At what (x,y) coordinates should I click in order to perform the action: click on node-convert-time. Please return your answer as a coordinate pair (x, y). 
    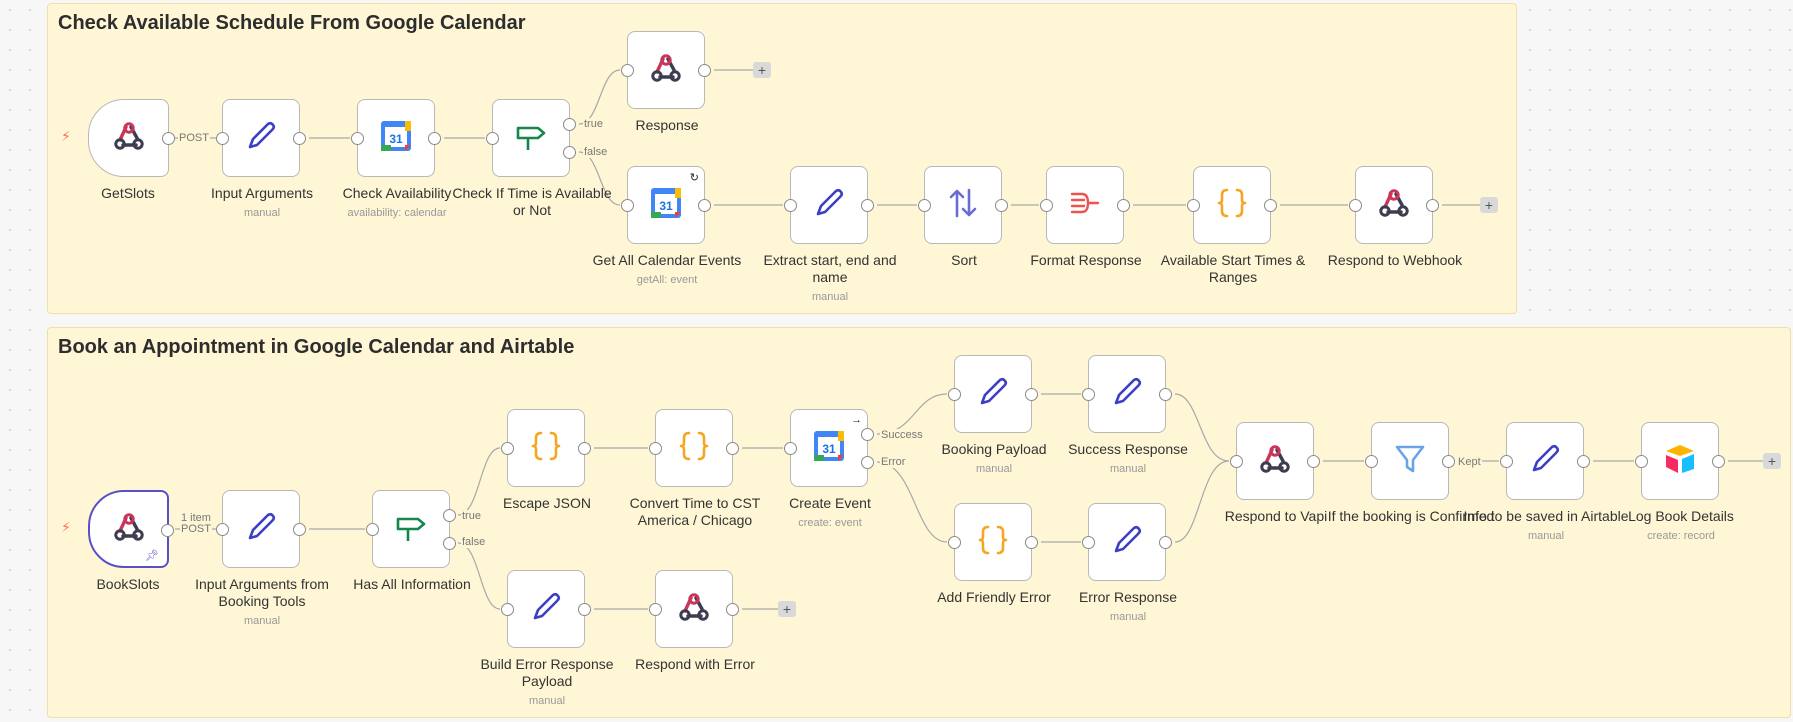
    Looking at the image, I should click on (694, 448).